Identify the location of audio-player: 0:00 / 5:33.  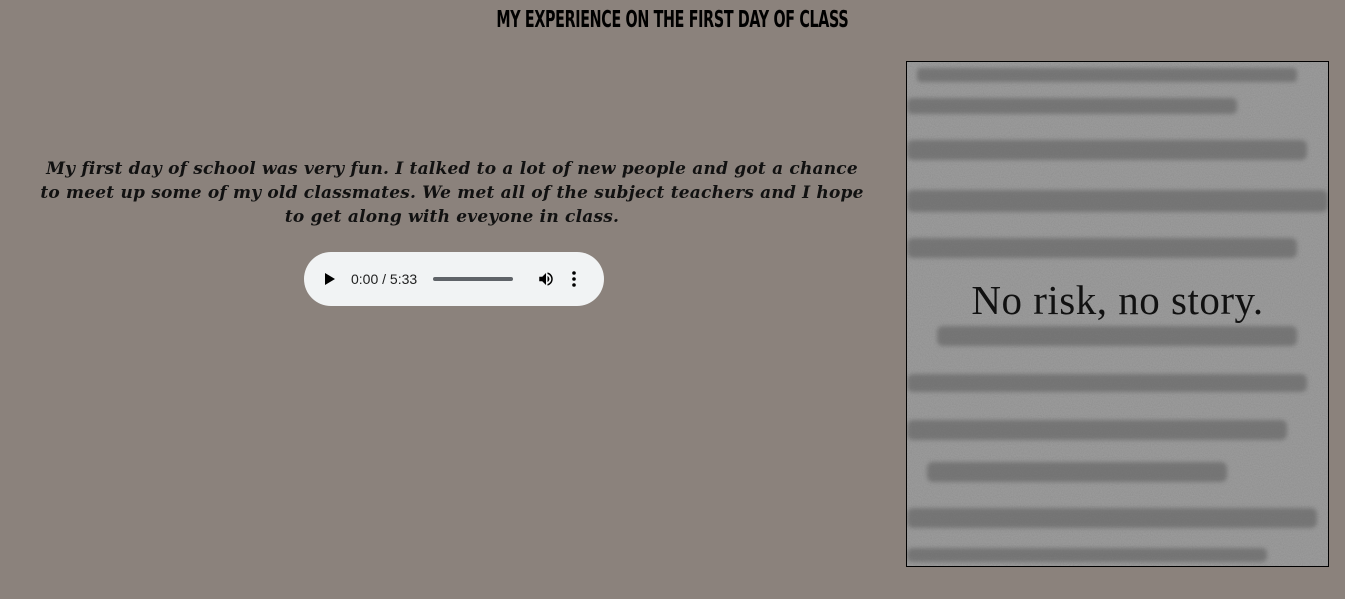
(454, 279).